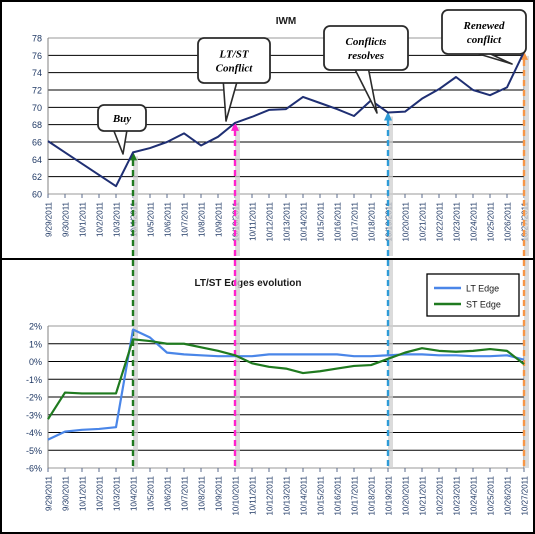 Image resolution: width=535 pixels, height=534 pixels. I want to click on edges-x-tick-label: 10/22/2011, so click(440, 495).